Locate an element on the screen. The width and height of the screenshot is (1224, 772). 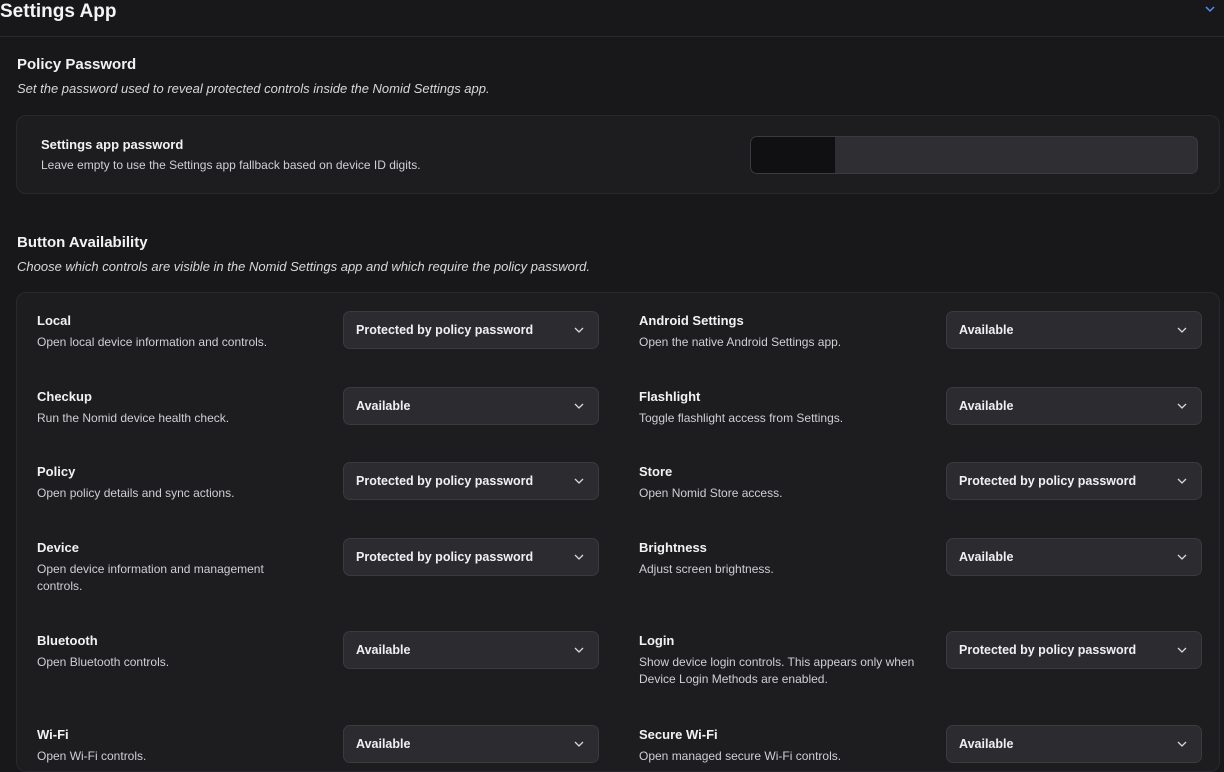
availability-select-policy: Protected by policy password is located at coordinates (471, 481).